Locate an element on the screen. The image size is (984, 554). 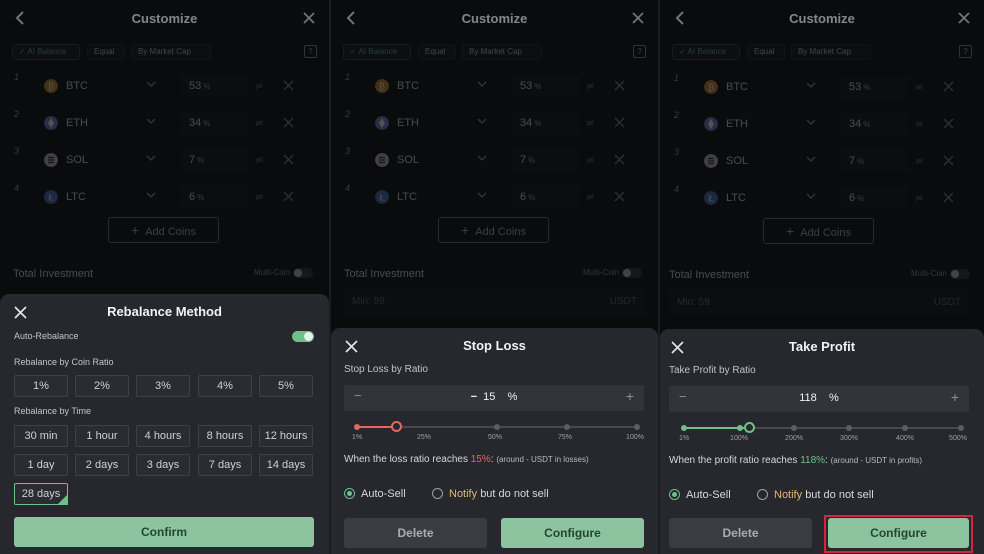
time-option: 1 day is located at coordinates (41, 465).